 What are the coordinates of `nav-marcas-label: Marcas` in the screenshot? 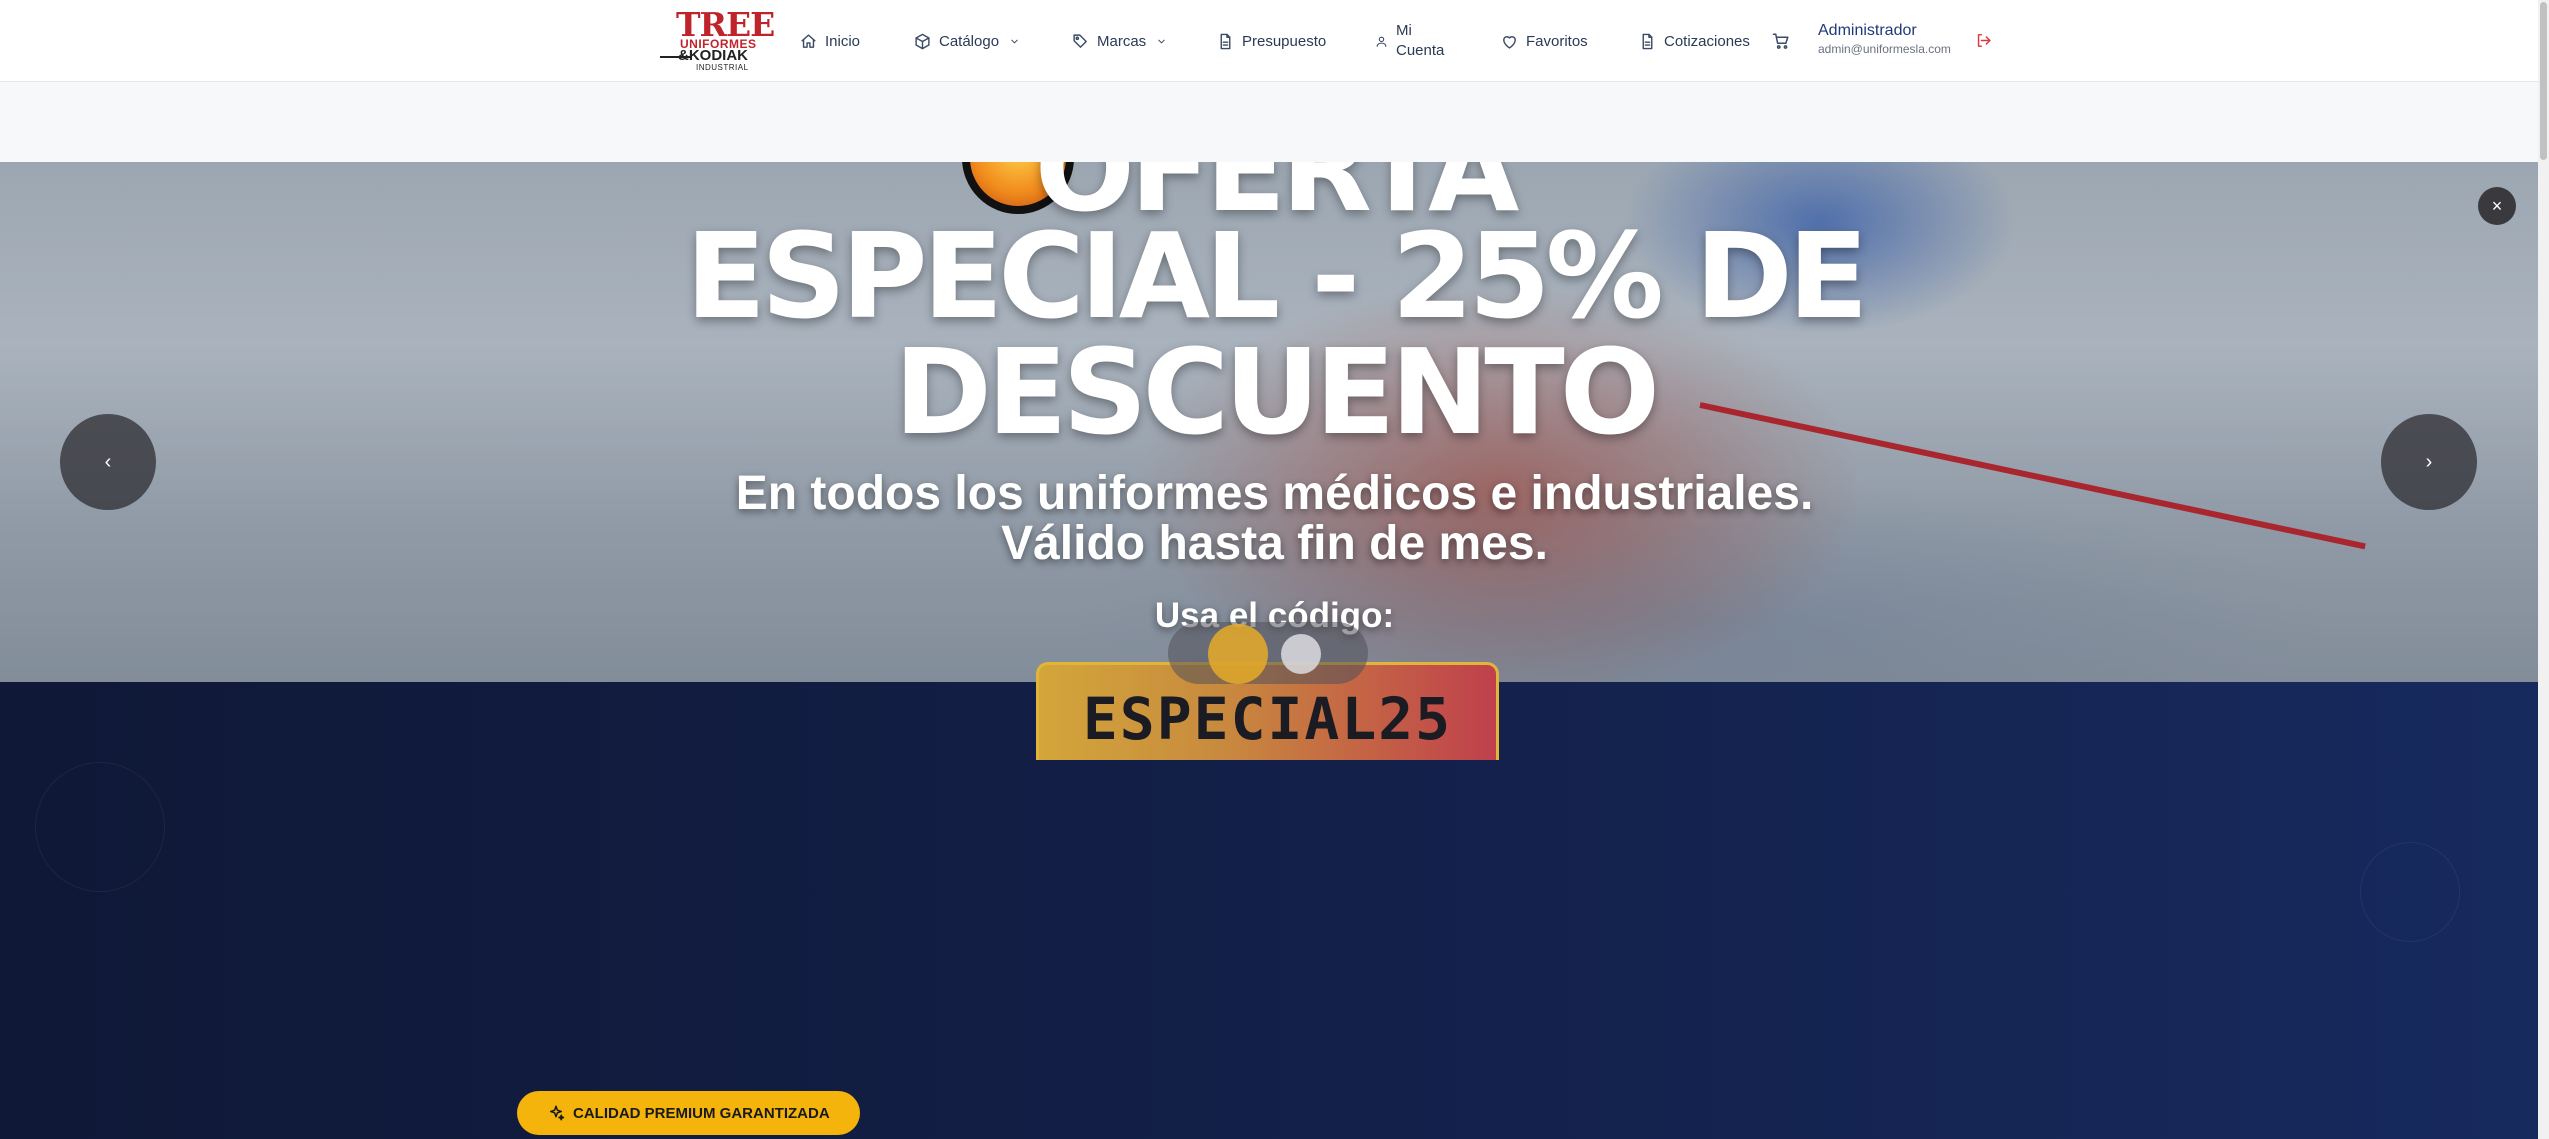 It's located at (1122, 41).